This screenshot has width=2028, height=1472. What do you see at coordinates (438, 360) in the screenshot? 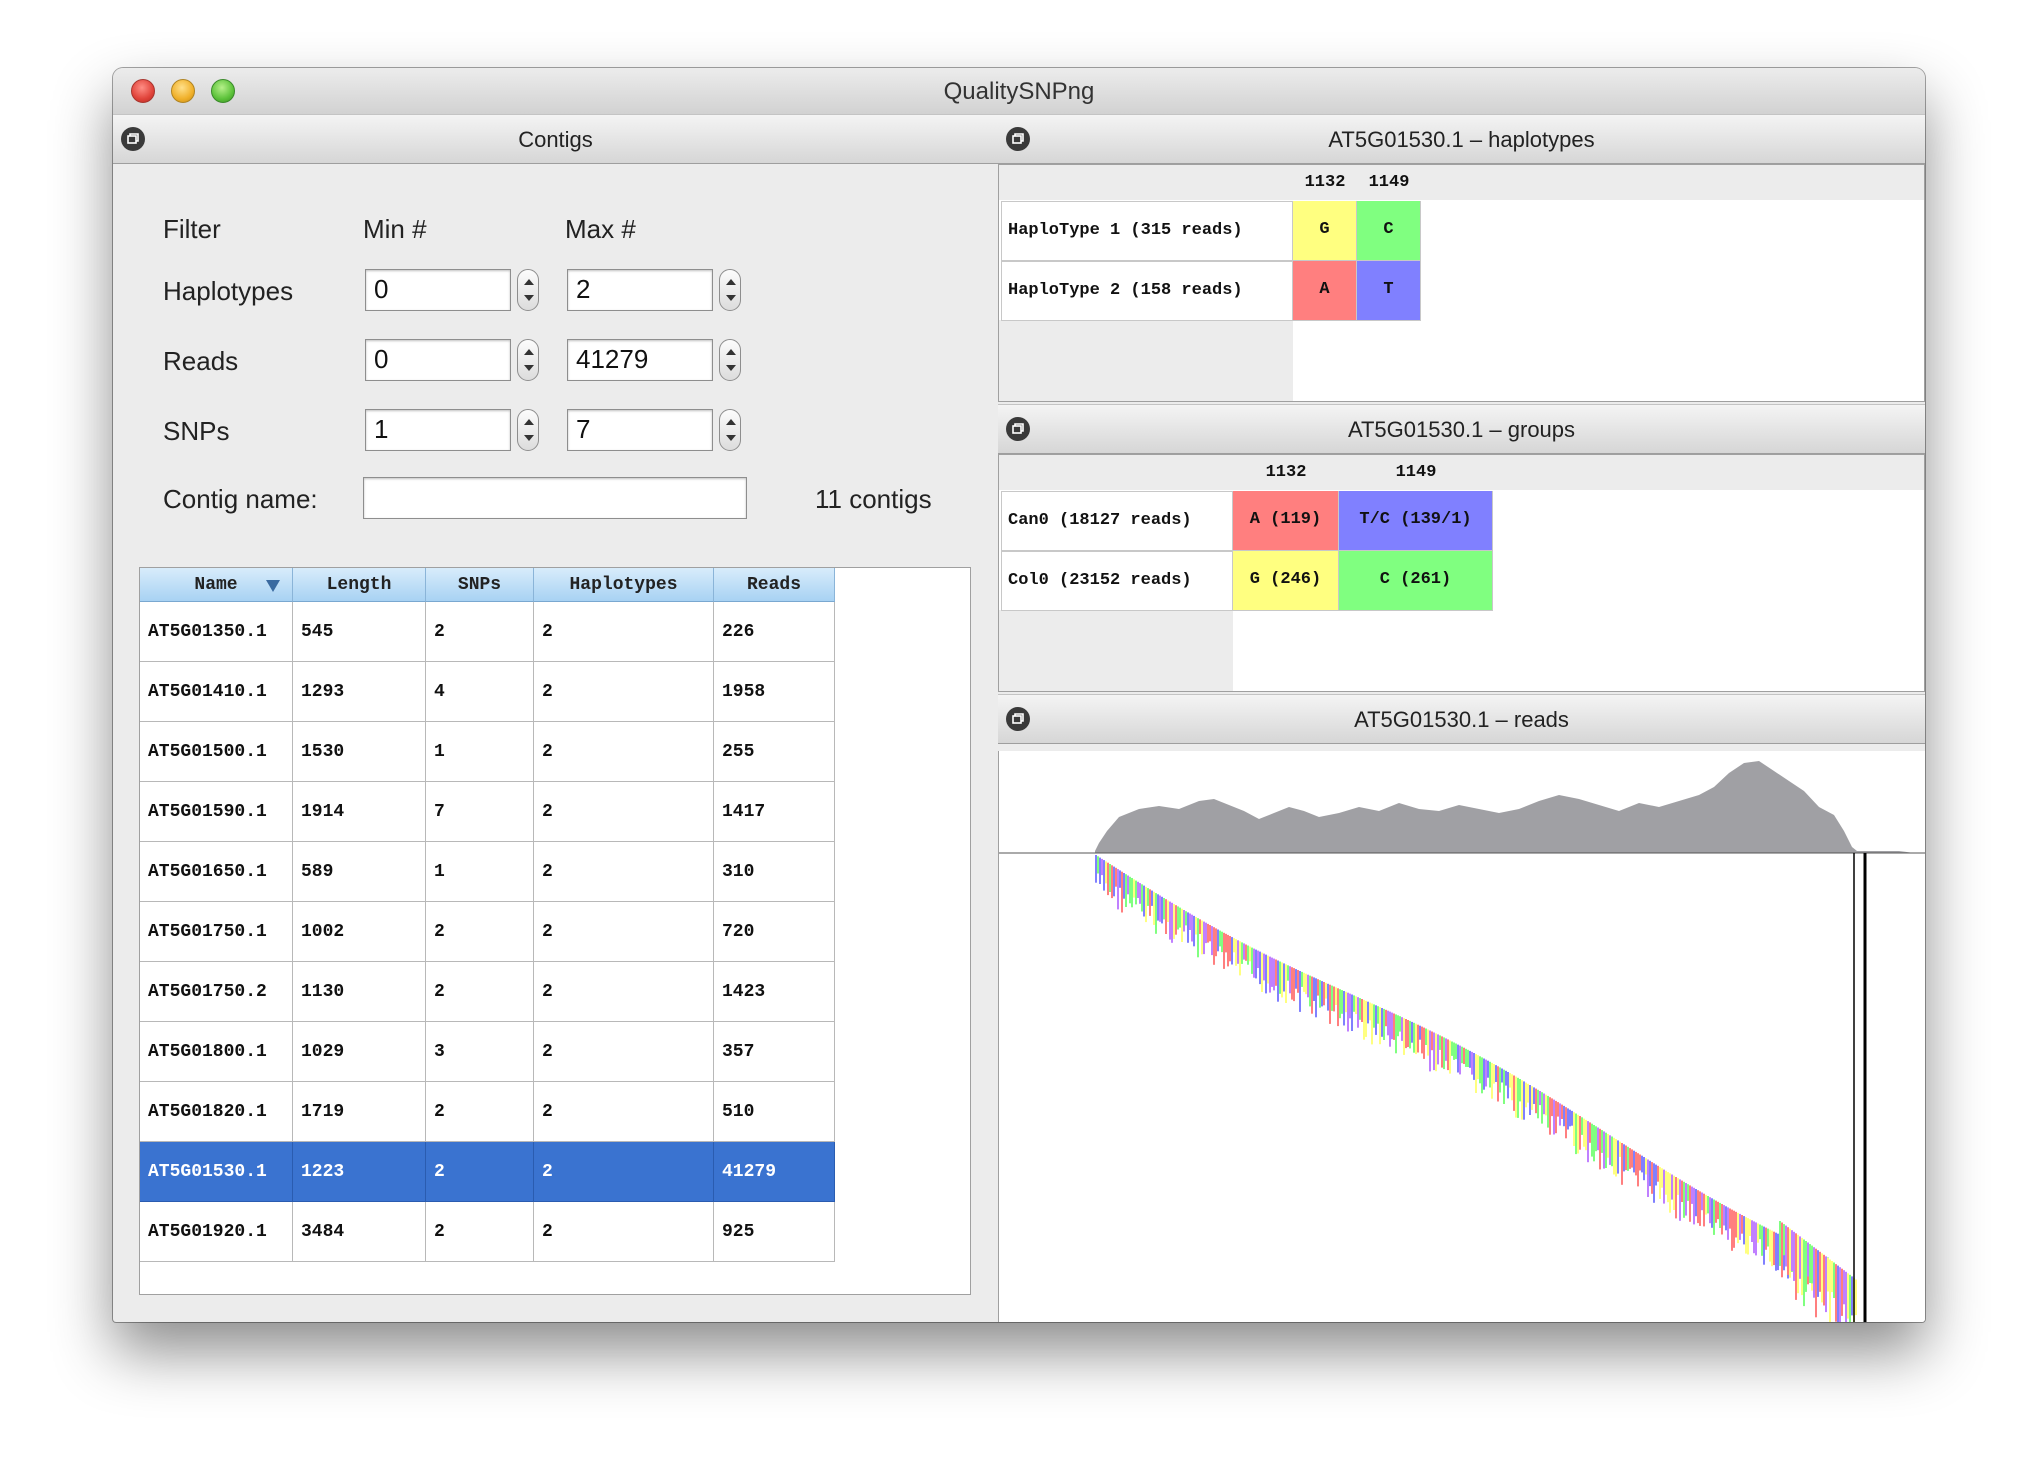
I see `reads-min-input: 0` at bounding box center [438, 360].